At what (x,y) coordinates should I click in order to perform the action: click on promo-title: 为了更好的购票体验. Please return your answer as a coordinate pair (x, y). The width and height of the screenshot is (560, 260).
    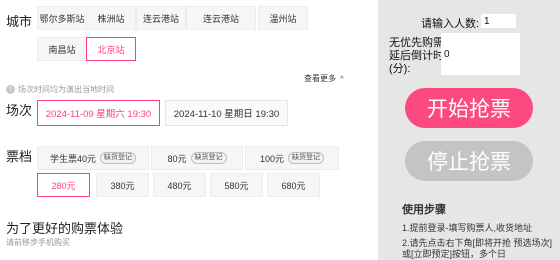
    Looking at the image, I should click on (65, 228).